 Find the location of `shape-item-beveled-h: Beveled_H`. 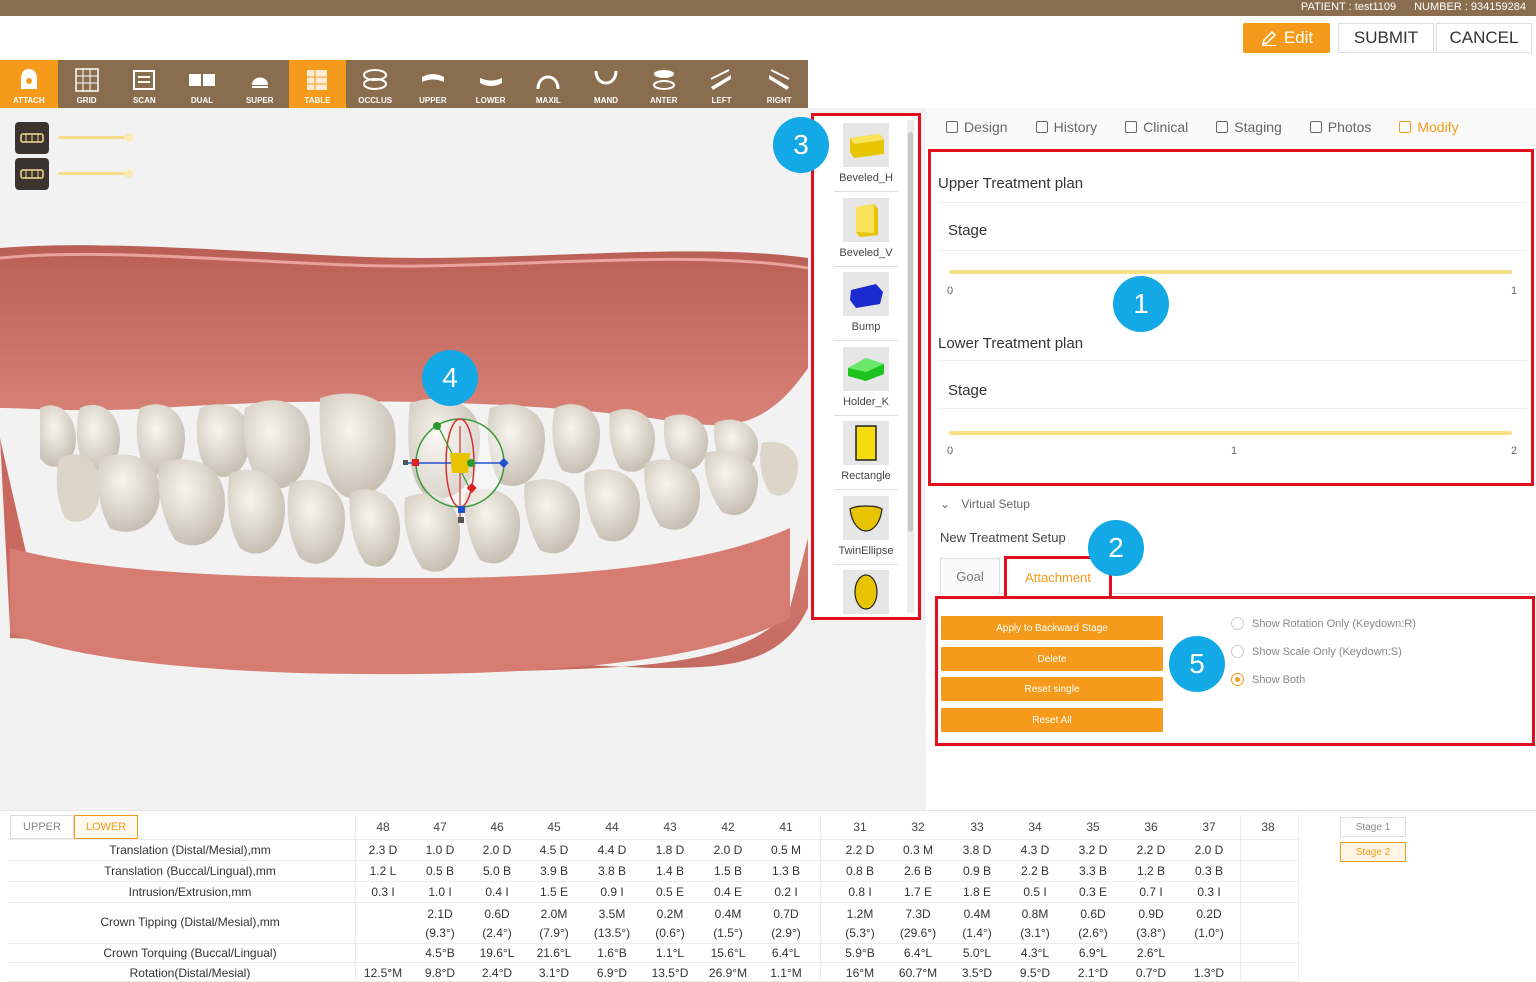

shape-item-beveled-h: Beveled_H is located at coordinates (866, 156).